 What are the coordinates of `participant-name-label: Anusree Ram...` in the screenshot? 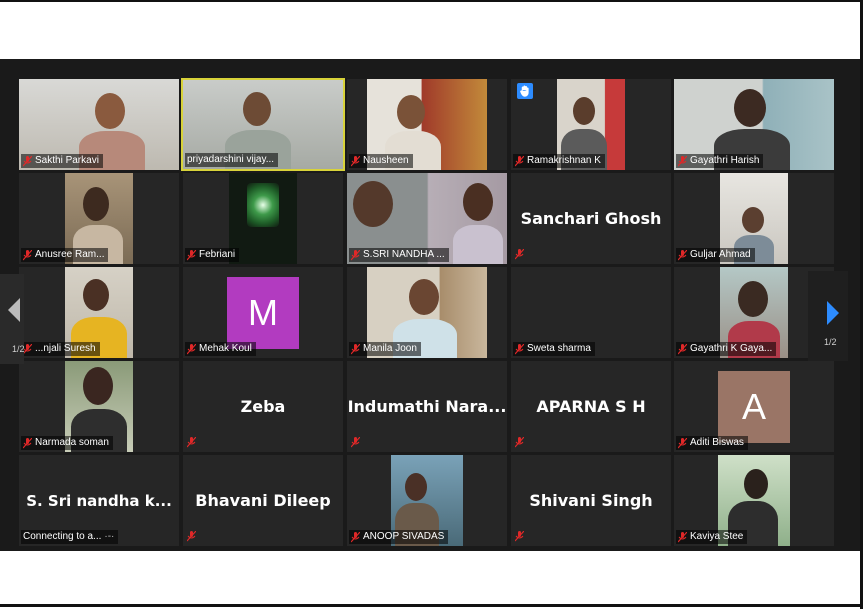 It's located at (65, 255).